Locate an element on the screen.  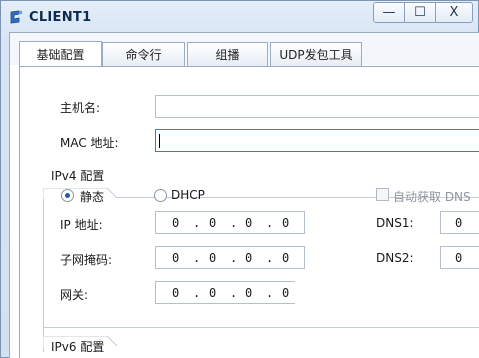
auto-dns-checkbox is located at coordinates (382, 194).